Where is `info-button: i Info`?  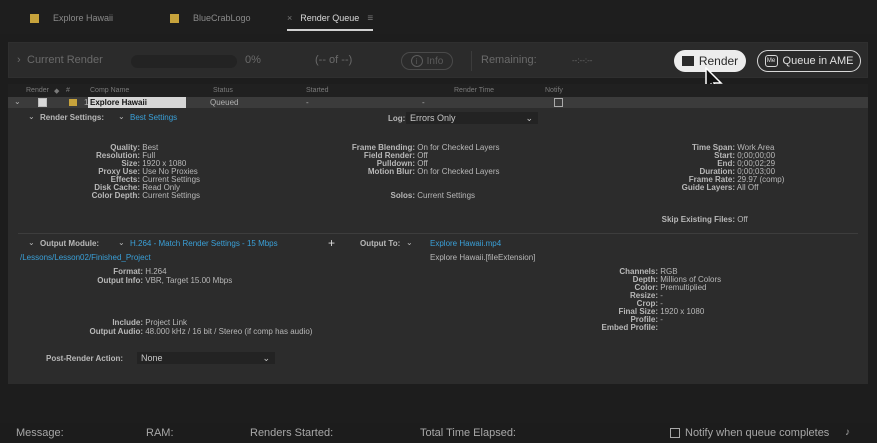
info-button: i Info is located at coordinates (427, 61).